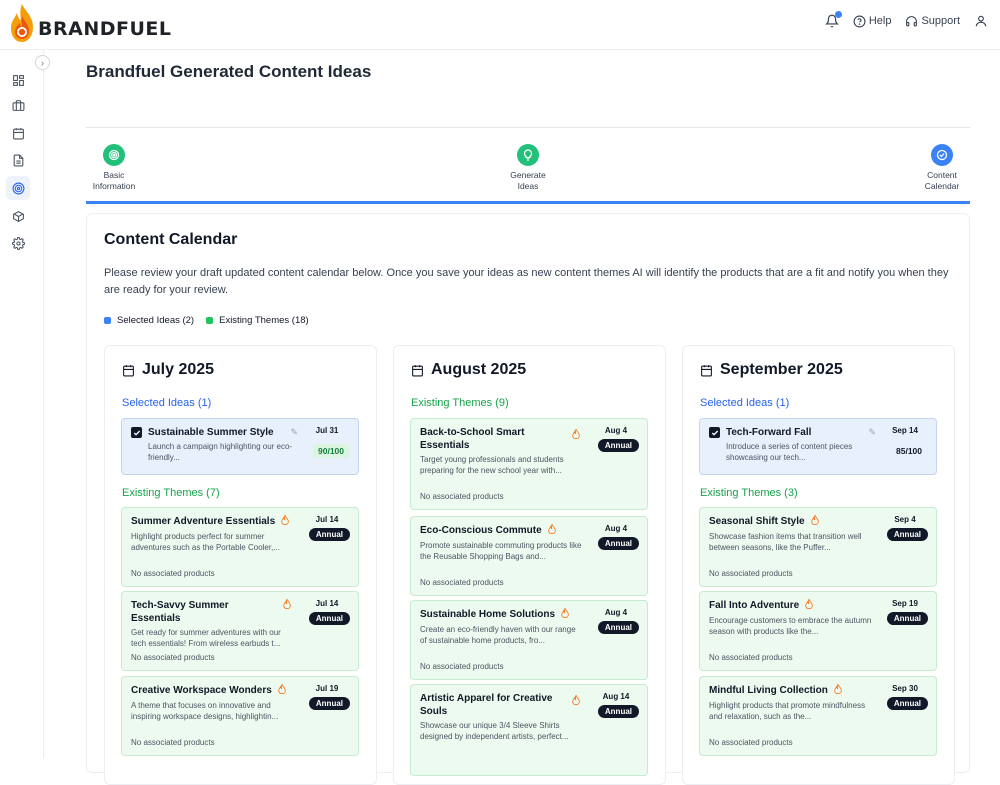 The height and width of the screenshot is (785, 1000). What do you see at coordinates (905, 519) in the screenshot?
I see `theme-date: Sep 4` at bounding box center [905, 519].